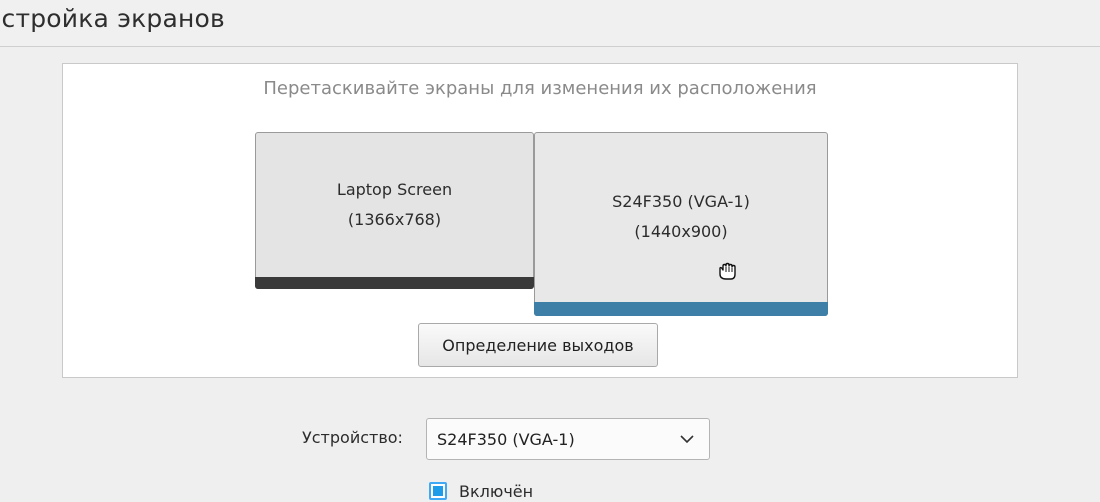  I want to click on enabled-row: Включён, so click(481, 491).